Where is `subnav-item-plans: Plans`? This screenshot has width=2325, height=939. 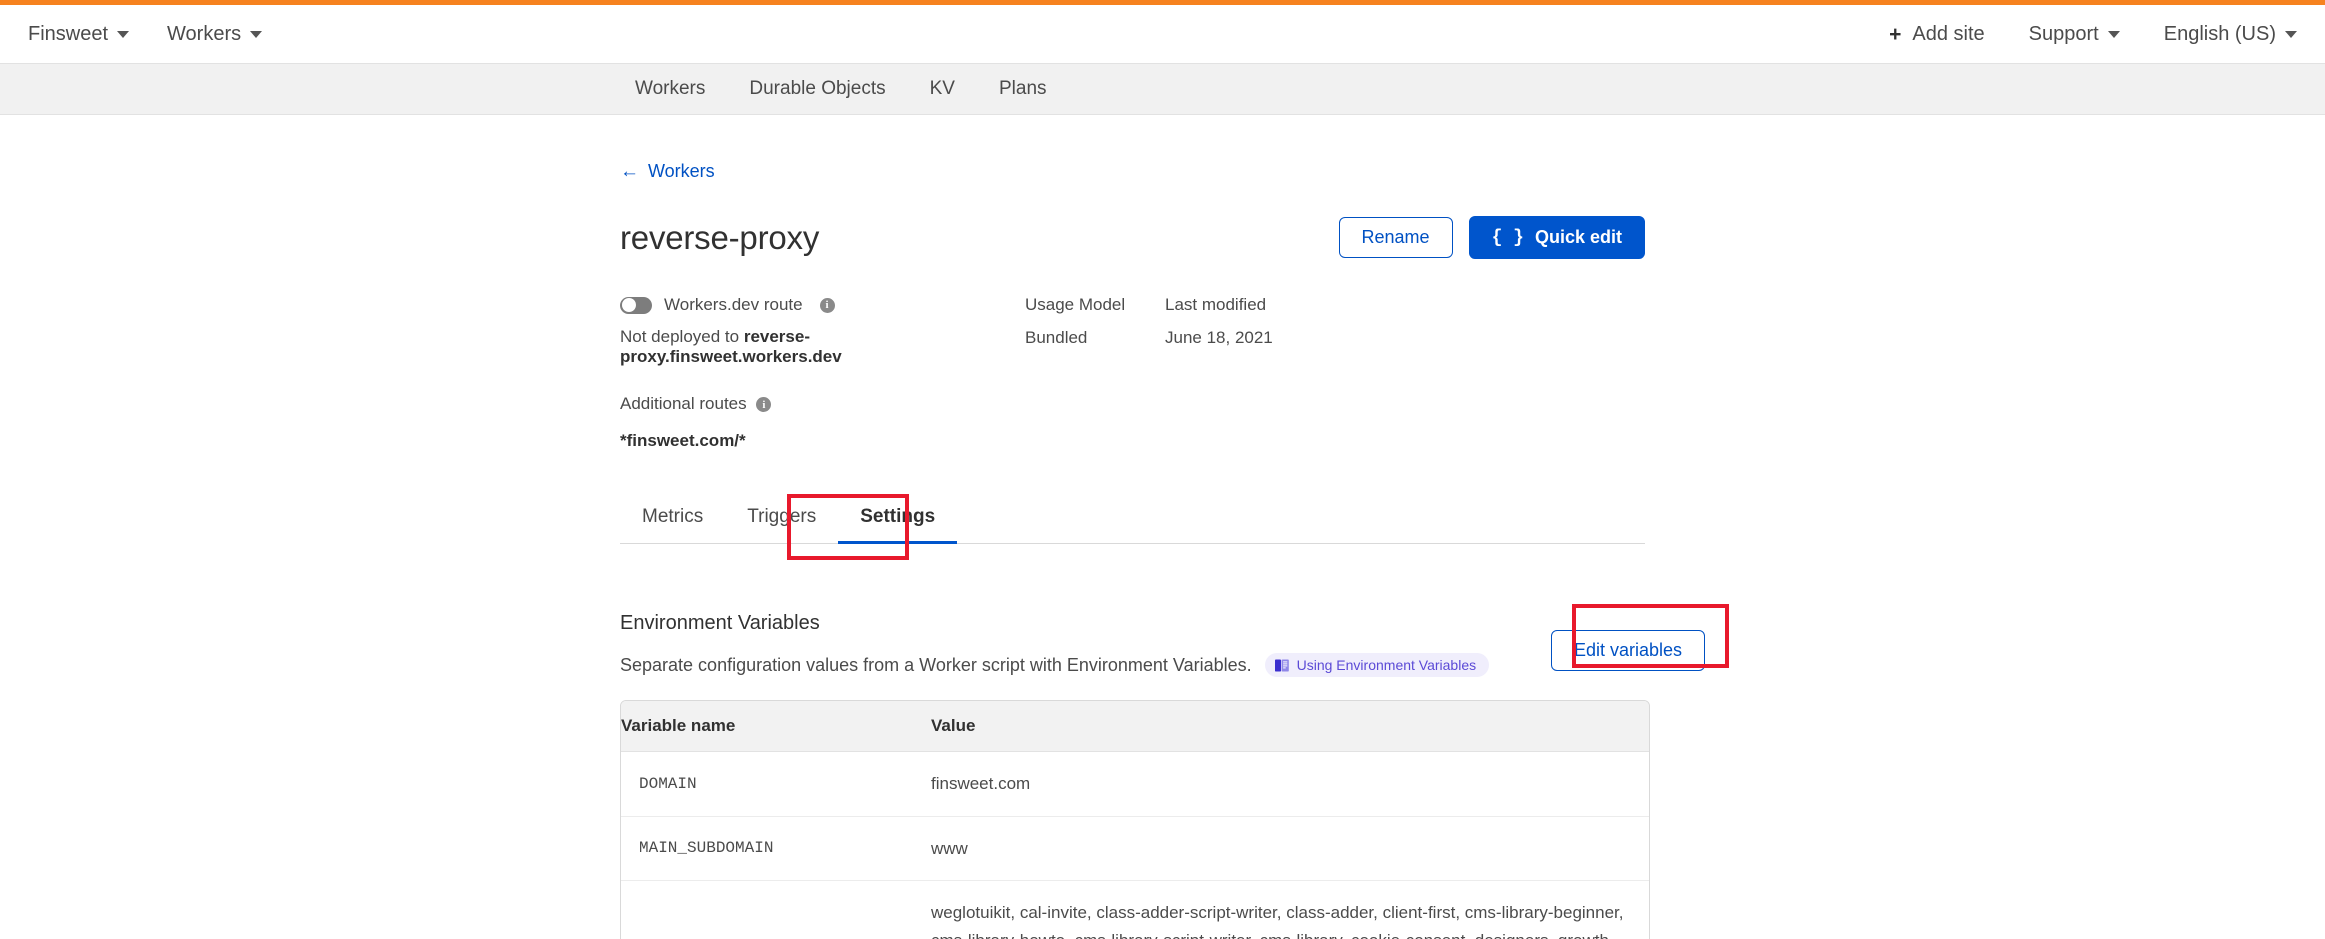 subnav-item-plans: Plans is located at coordinates (1023, 89).